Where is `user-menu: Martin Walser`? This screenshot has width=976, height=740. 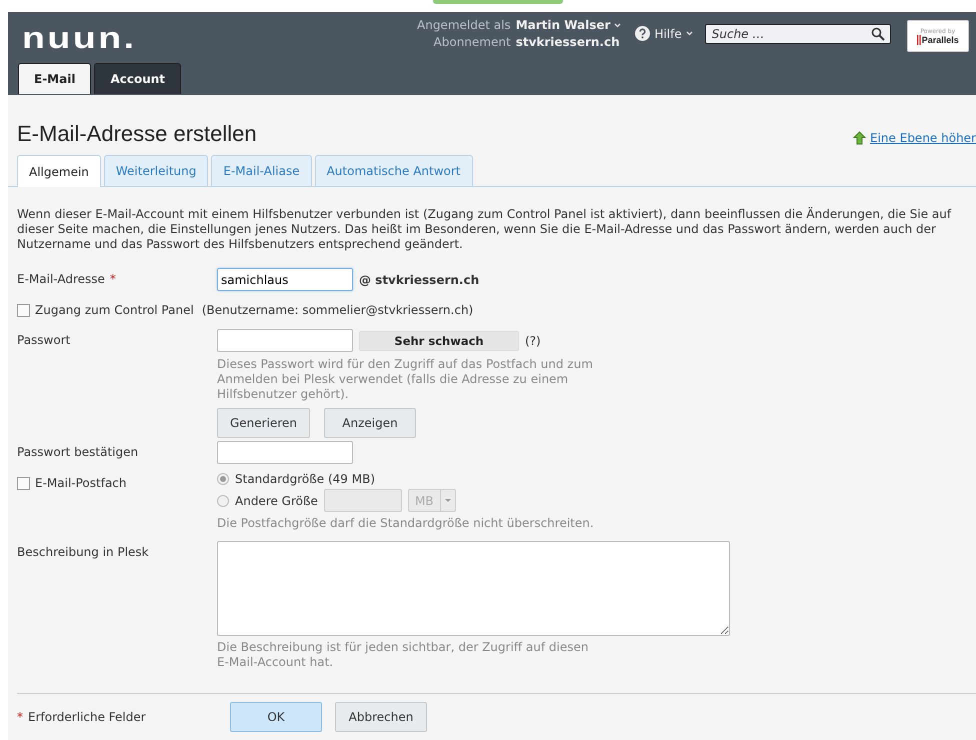 user-menu: Martin Walser is located at coordinates (569, 25).